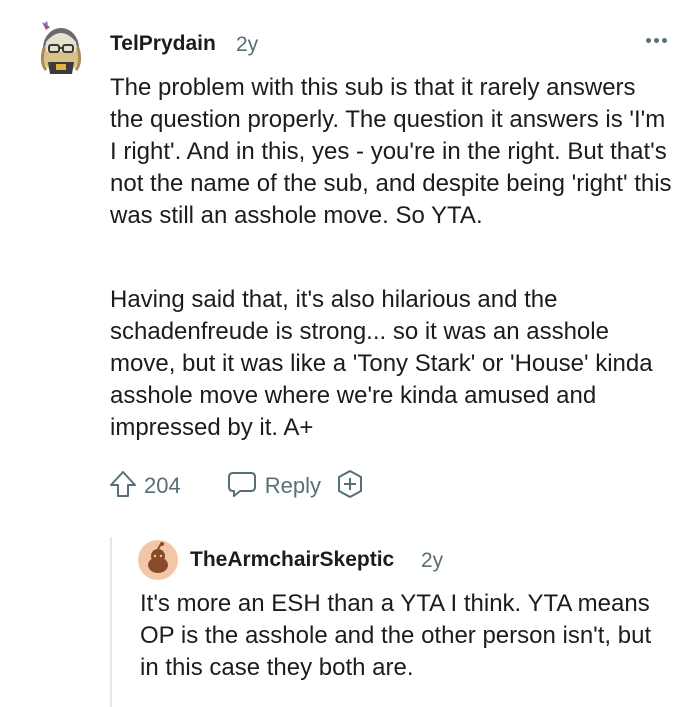  Describe the element at coordinates (111, 622) in the screenshot. I see `thread-line` at that location.